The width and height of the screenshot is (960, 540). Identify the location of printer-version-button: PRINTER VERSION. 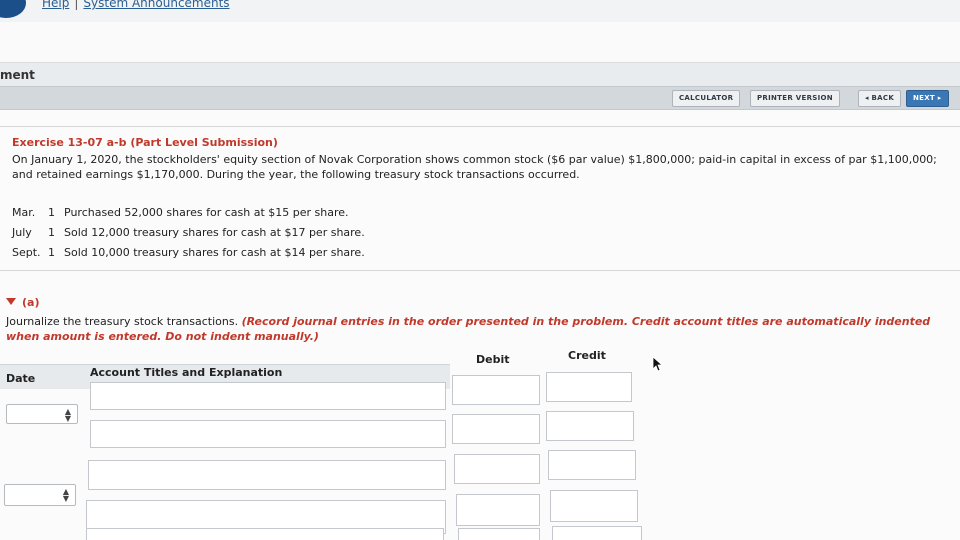
(795, 98).